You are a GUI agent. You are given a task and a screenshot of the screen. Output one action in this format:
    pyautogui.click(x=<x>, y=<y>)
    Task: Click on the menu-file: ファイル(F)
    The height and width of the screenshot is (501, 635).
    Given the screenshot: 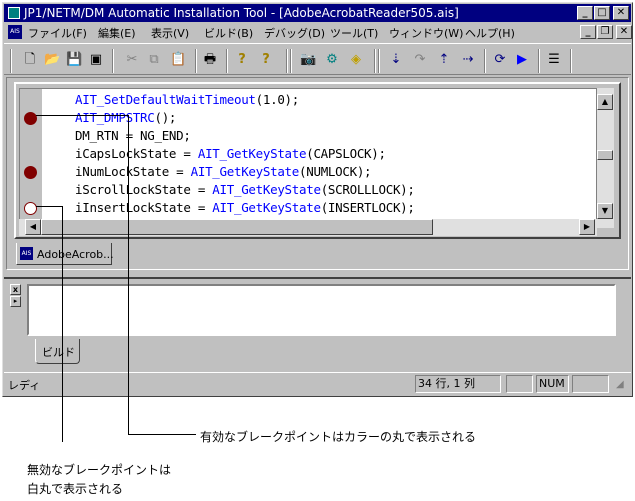 What is the action you would take?
    pyautogui.click(x=57, y=33)
    